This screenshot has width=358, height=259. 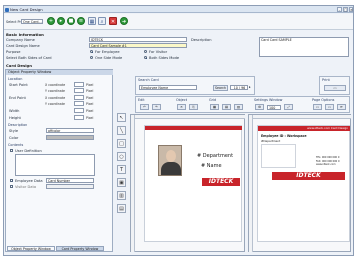 I want to click on print-group-label: Print, so click(x=326, y=80).